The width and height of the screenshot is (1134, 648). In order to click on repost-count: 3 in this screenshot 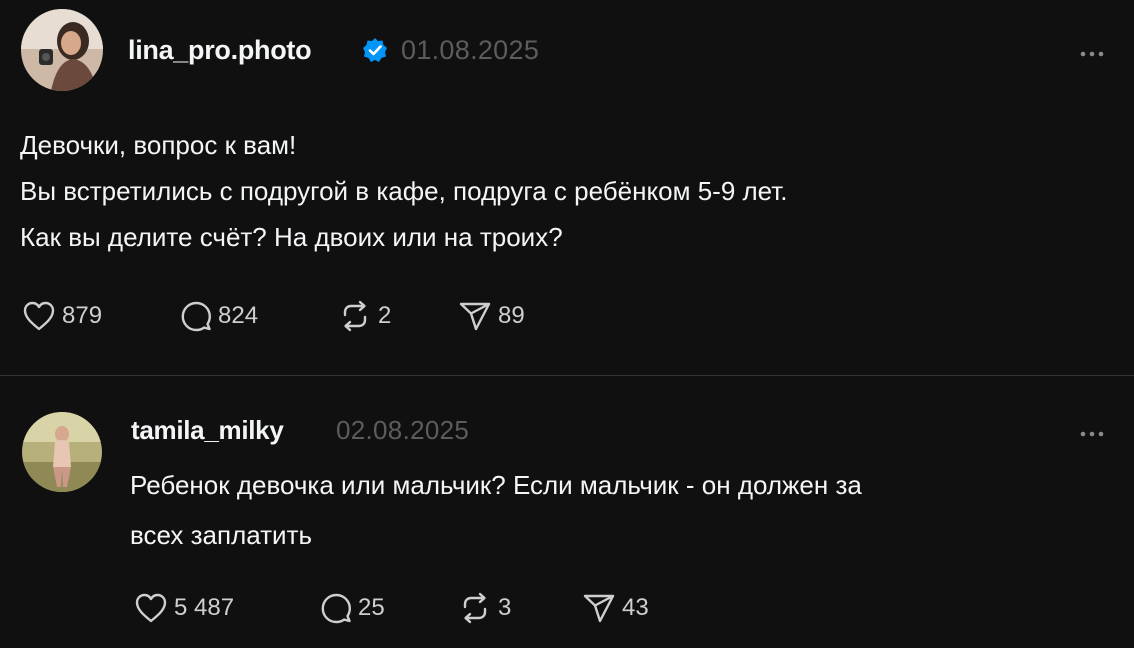, I will do `click(505, 607)`.